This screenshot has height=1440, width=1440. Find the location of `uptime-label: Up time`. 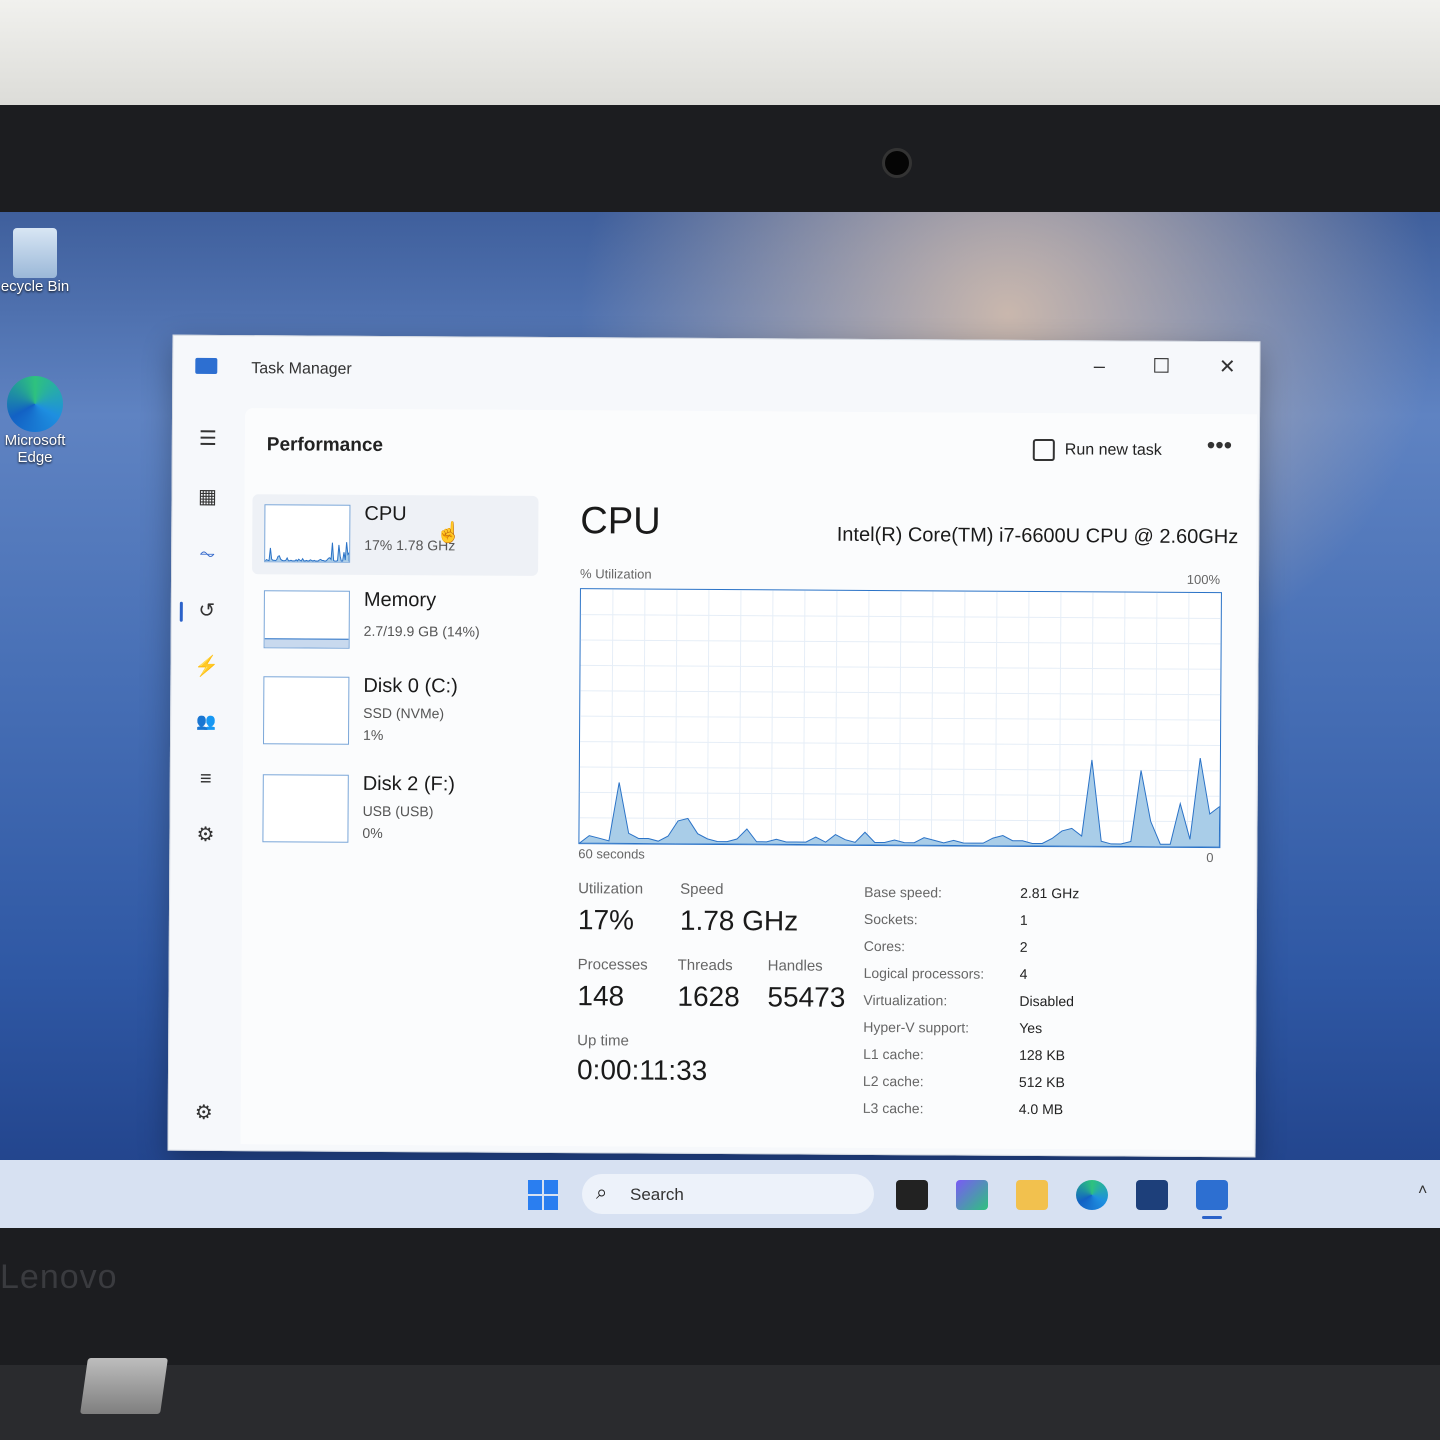

uptime-label: Up time is located at coordinates (603, 1041).